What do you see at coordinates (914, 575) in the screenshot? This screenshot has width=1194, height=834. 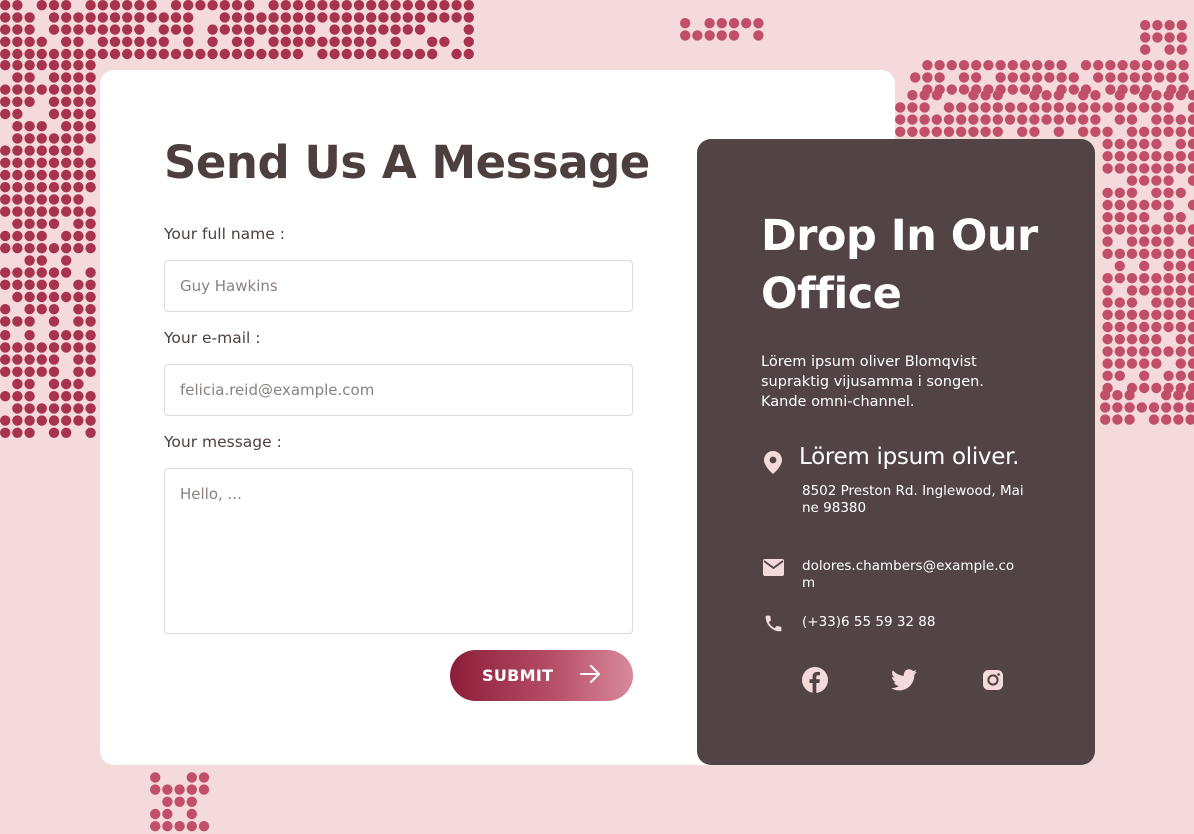 I see `office-email: dolores.chambers@example.com` at bounding box center [914, 575].